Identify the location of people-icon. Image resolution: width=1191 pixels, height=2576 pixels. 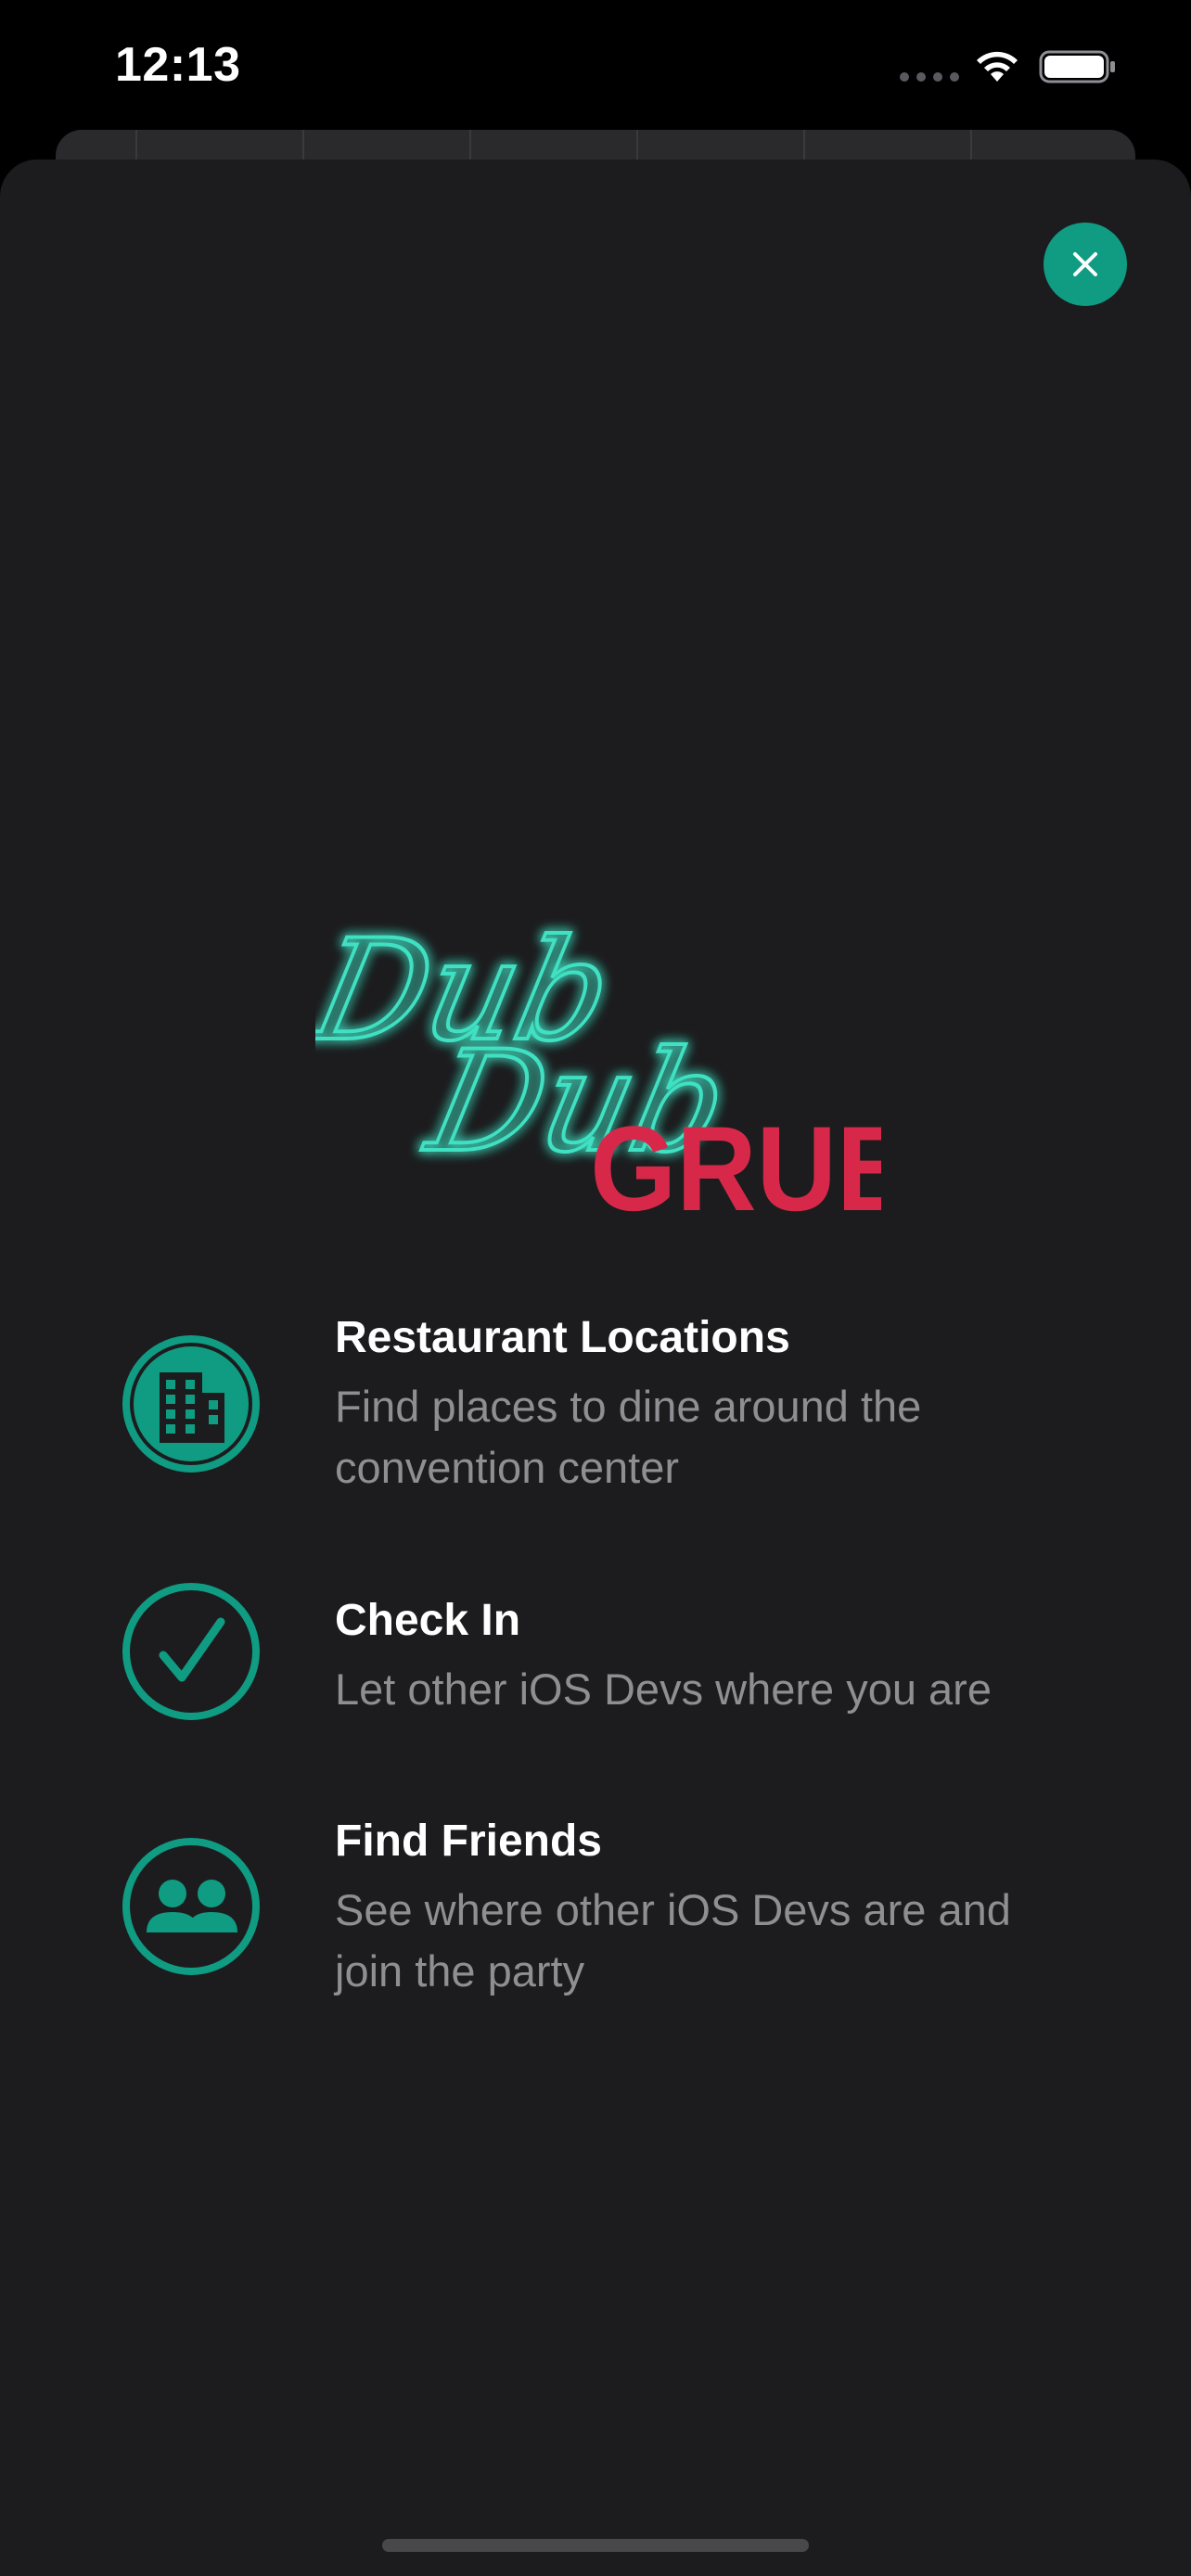
(191, 1906).